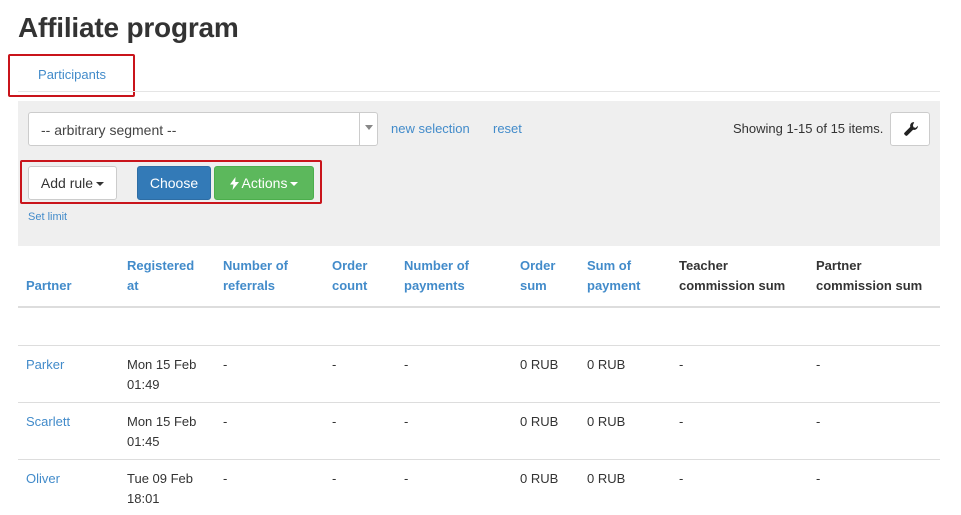 The width and height of the screenshot is (961, 515). Describe the element at coordinates (430, 128) in the screenshot. I see `new-selection-link: new selection` at that location.